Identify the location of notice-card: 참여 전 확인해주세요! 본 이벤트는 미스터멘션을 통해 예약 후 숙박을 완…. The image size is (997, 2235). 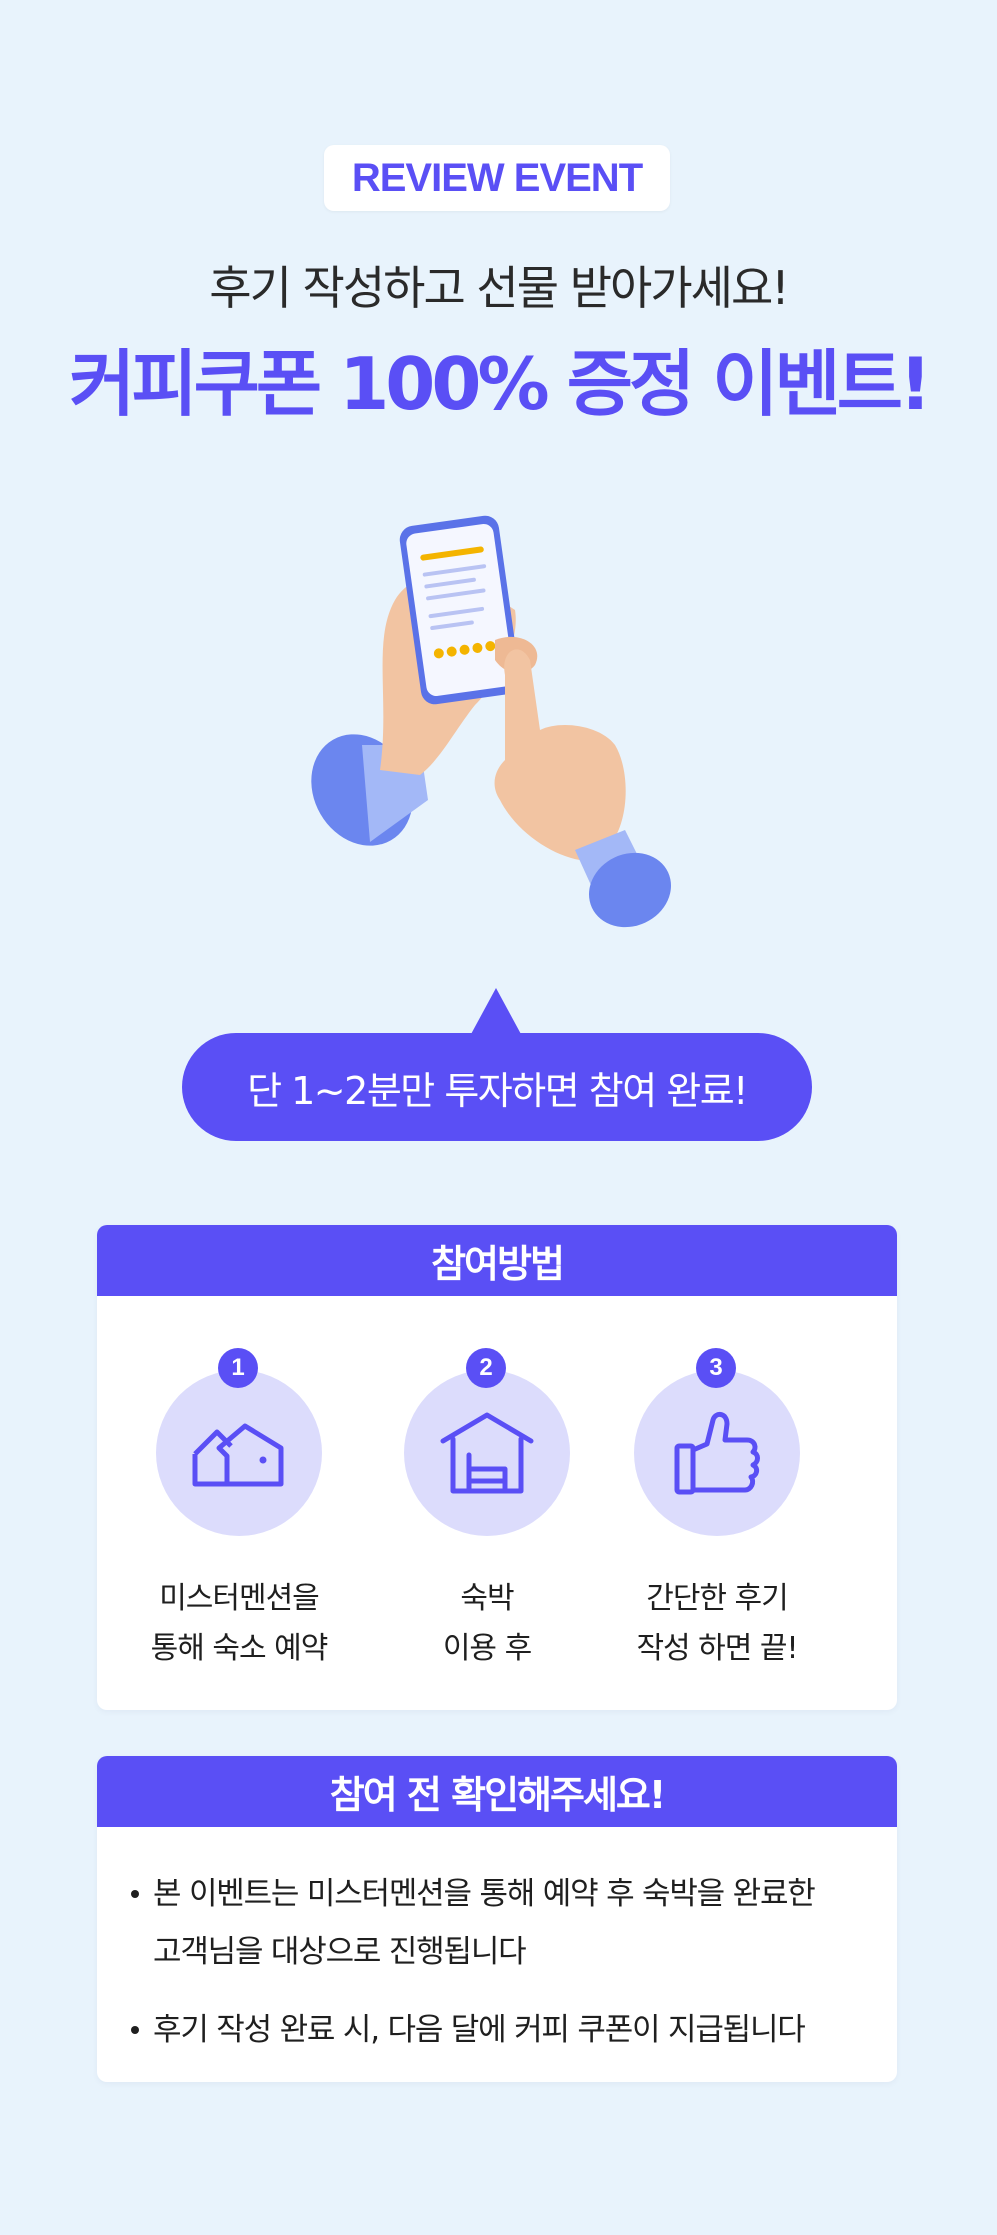
(497, 1919).